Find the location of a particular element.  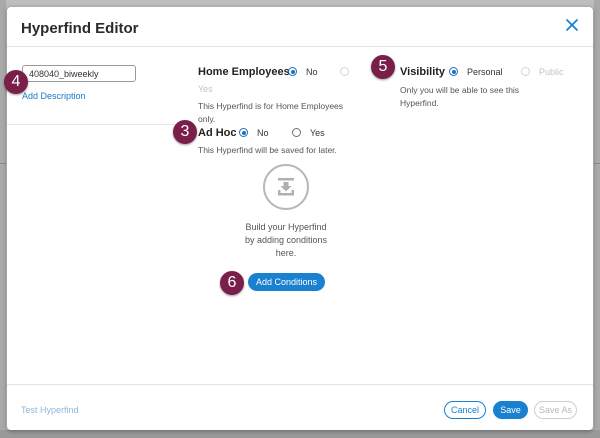

test-hyperfind-link: Test Hyperfind is located at coordinates (50, 410).